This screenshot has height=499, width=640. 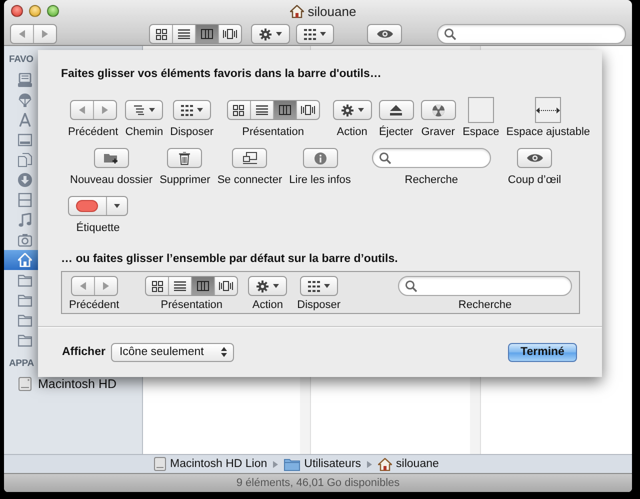 I want to click on item-label: Espace ajustable, so click(x=548, y=132).